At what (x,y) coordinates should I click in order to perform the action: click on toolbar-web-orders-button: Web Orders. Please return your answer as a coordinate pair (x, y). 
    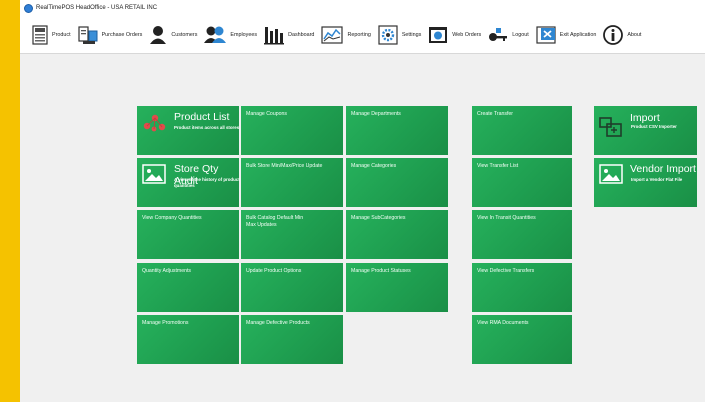
    Looking at the image, I should click on (454, 35).